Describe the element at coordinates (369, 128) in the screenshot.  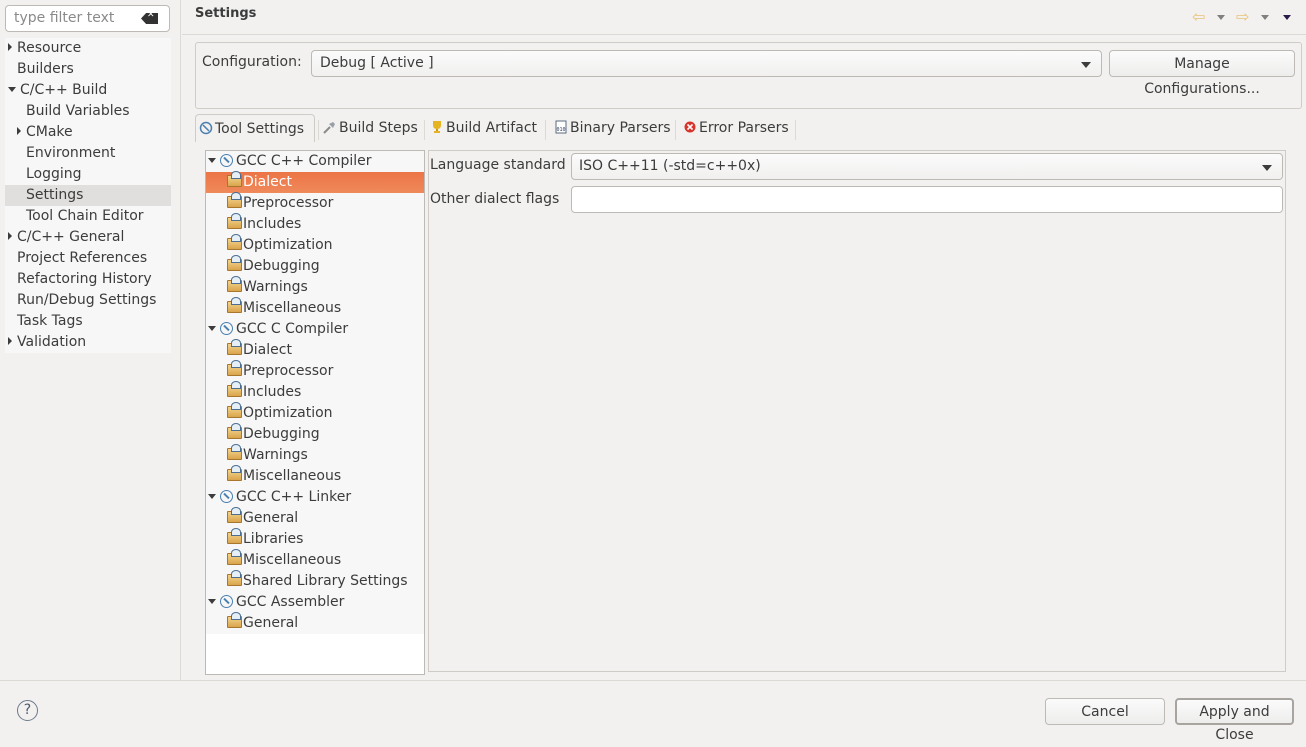
I see `tab-build-steps: Build Steps` at that location.